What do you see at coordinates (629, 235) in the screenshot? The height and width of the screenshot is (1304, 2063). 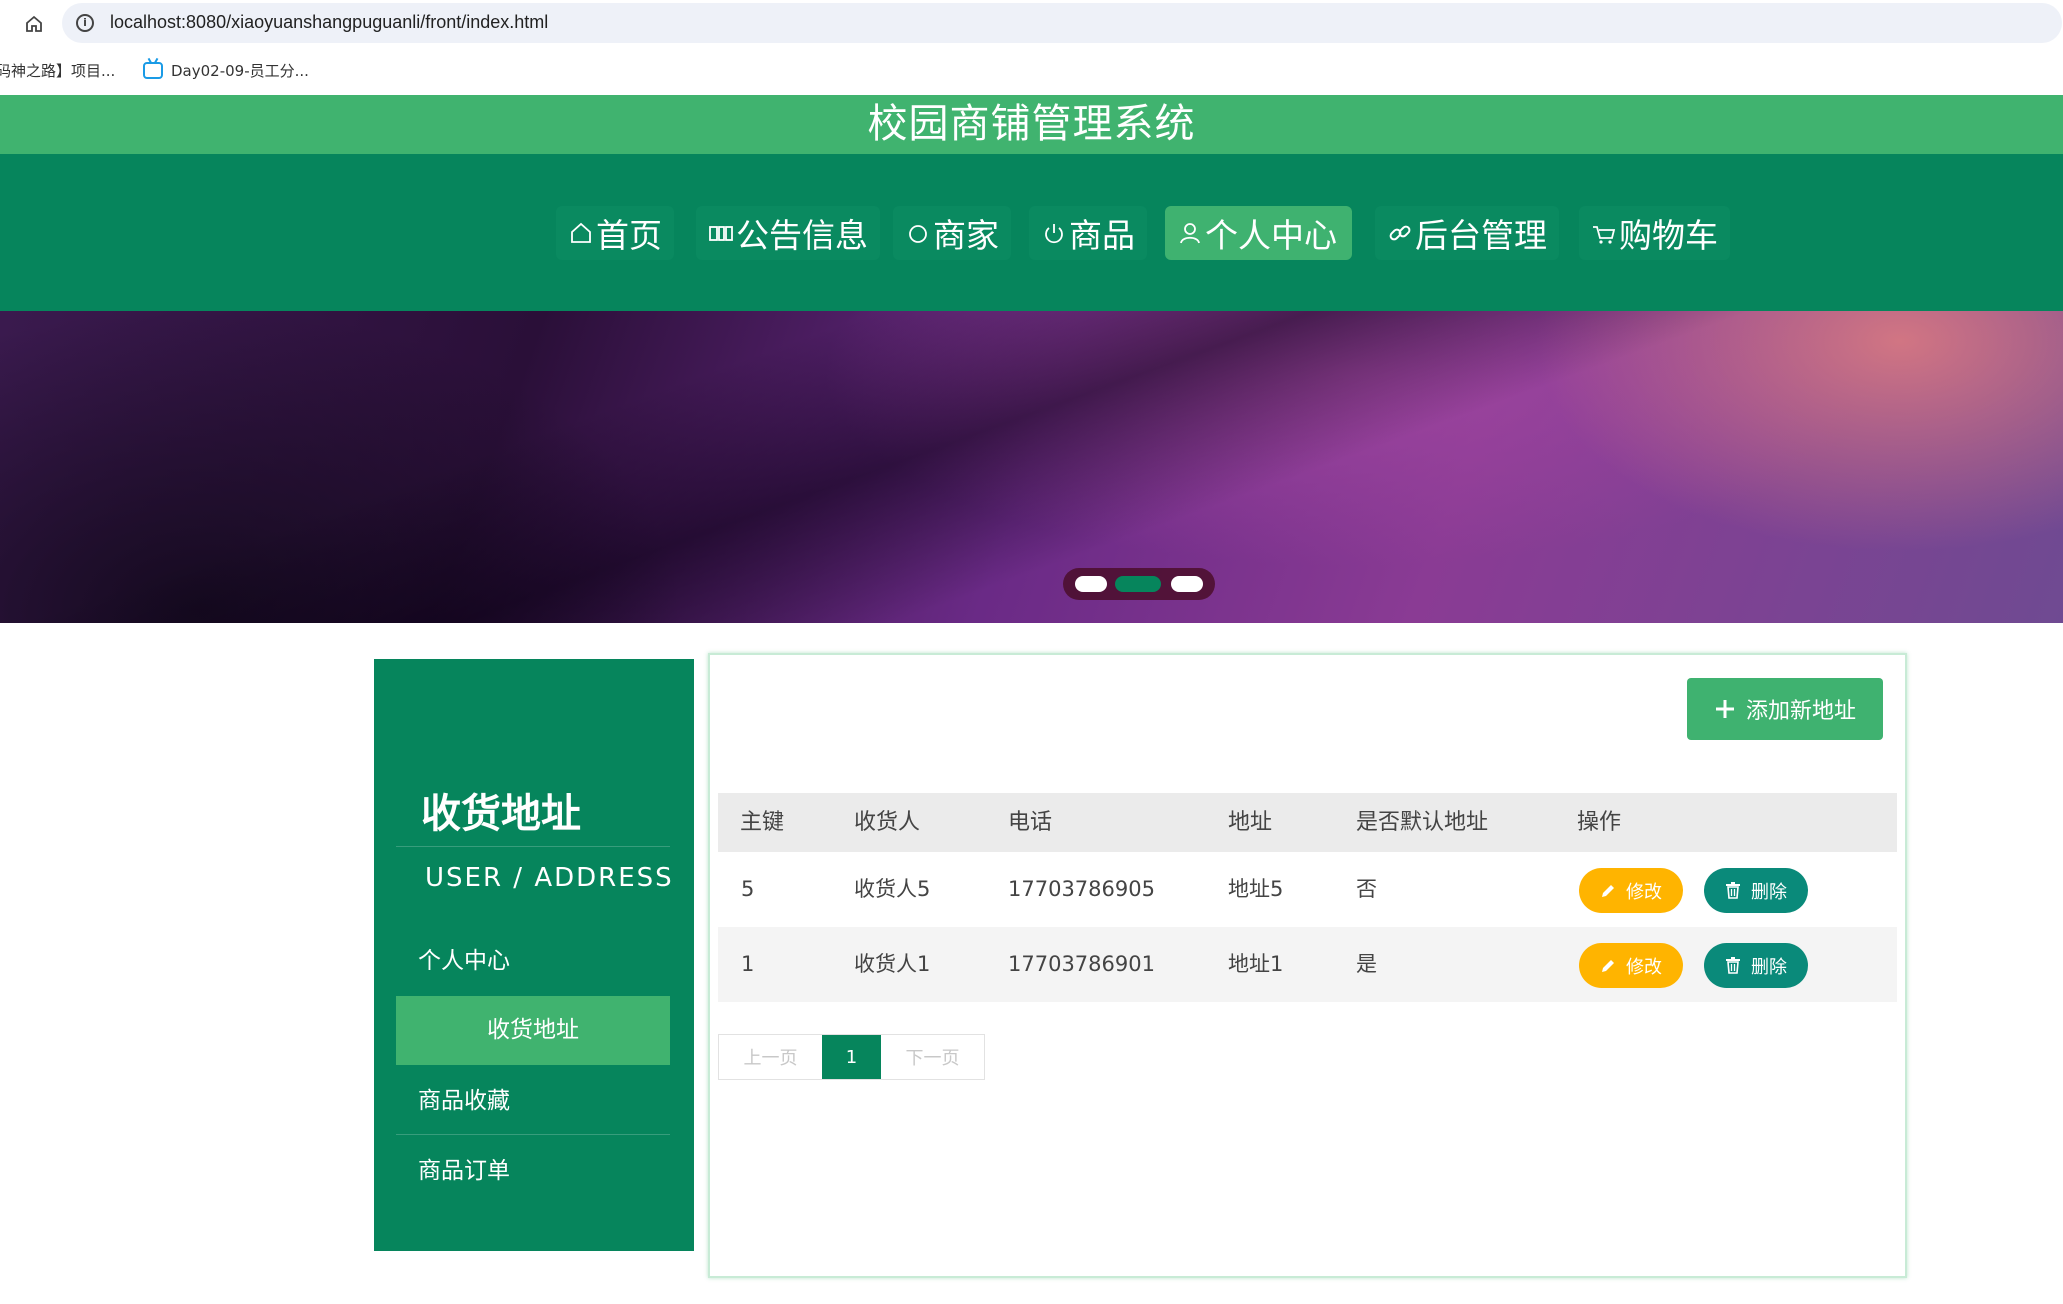 I see `nav-label: 首页` at bounding box center [629, 235].